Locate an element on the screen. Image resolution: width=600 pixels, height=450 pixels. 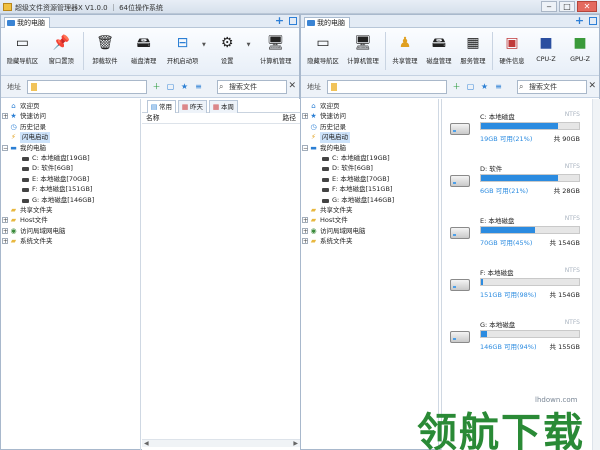
tab-common: ▤ 常用 is located at coordinates (161, 106).